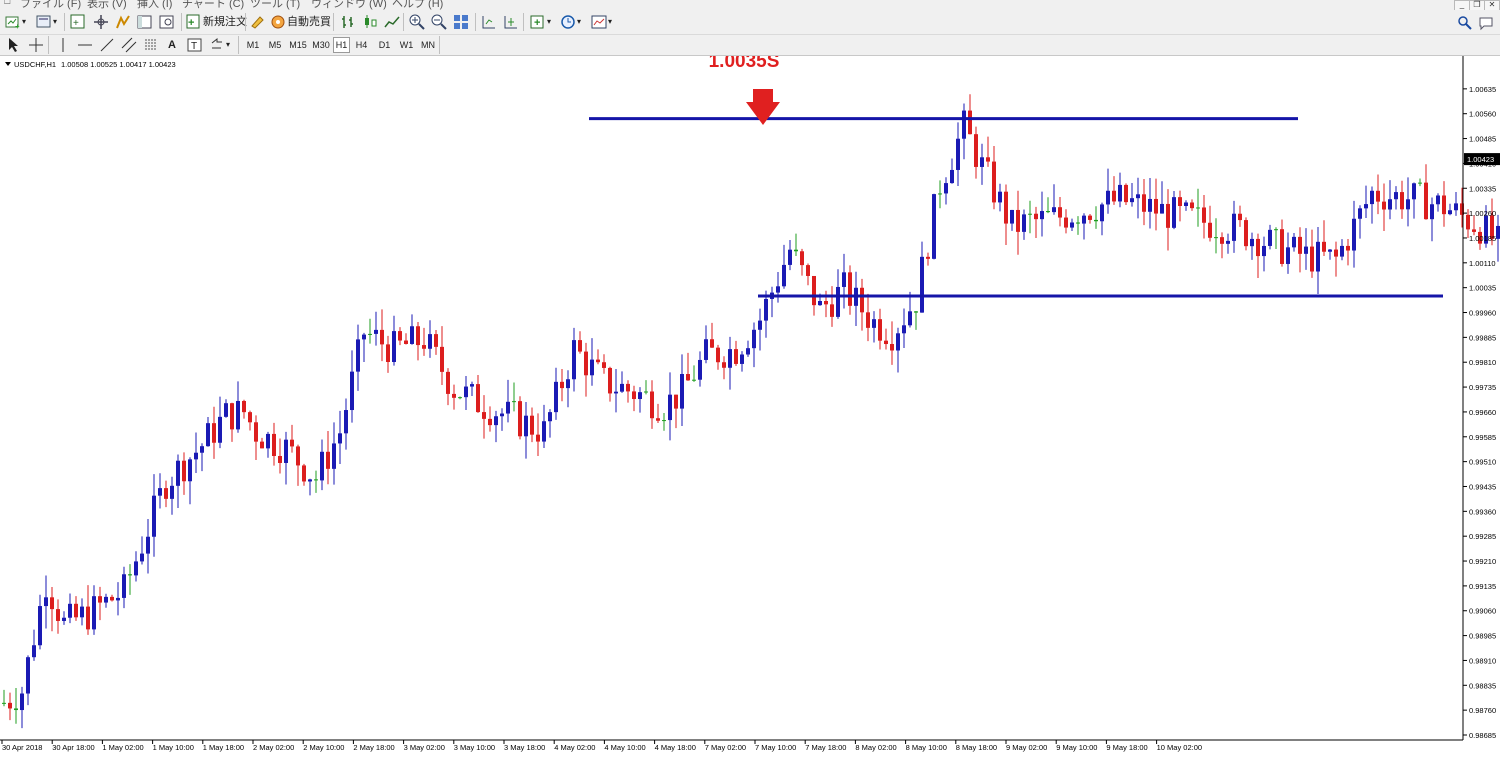 The height and width of the screenshot is (761, 1500). What do you see at coordinates (195, 45) in the screenshot?
I see `text-label-icon: T` at bounding box center [195, 45].